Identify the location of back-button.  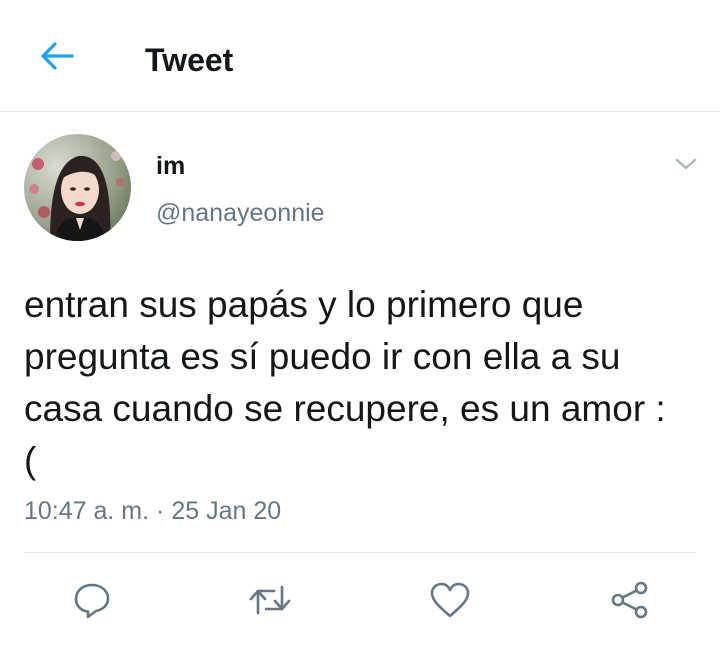
(56, 56).